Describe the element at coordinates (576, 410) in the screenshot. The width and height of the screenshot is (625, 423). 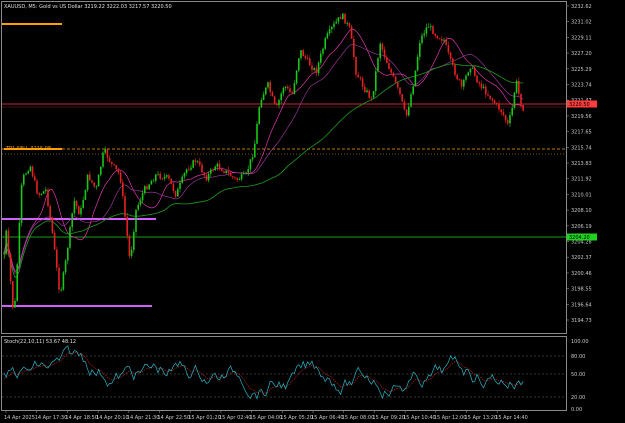
I see `stoch-scale-label: 0.00` at that location.